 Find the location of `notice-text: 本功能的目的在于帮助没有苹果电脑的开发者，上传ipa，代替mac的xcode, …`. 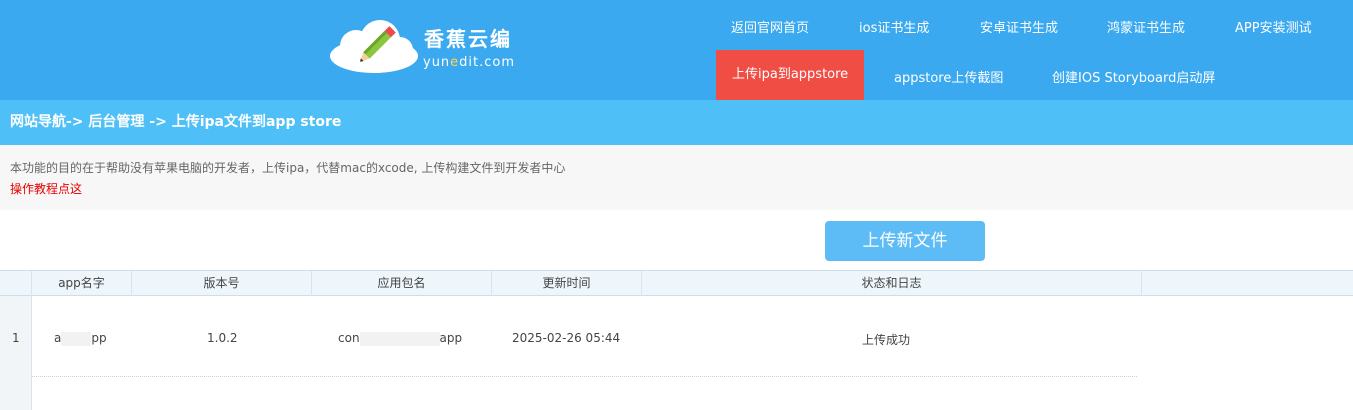

notice-text: 本功能的目的在于帮助没有苹果电脑的开发者，上传ipa，代替mac的xcode, … is located at coordinates (288, 168).